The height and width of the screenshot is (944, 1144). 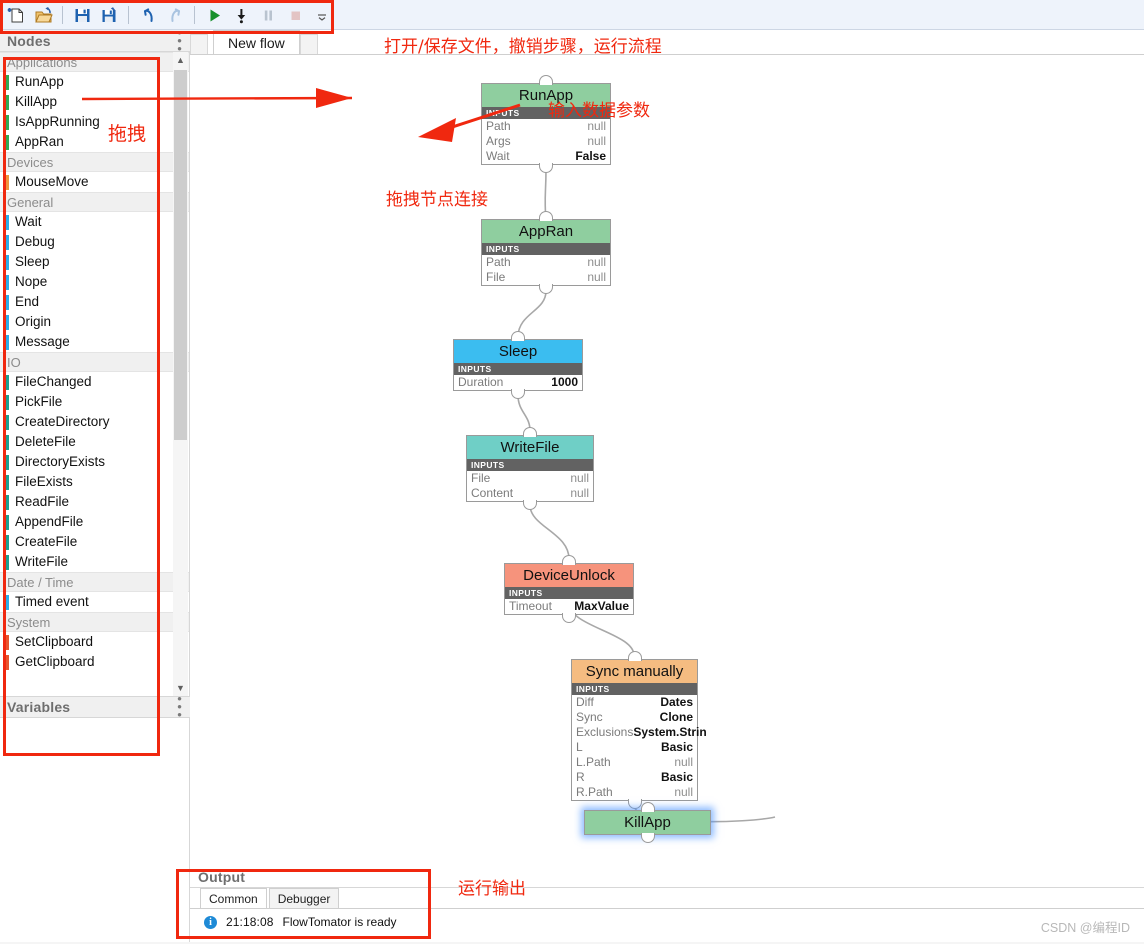 I want to click on node-list-item-deletefile: DeleteFile, so click(x=94, y=442).